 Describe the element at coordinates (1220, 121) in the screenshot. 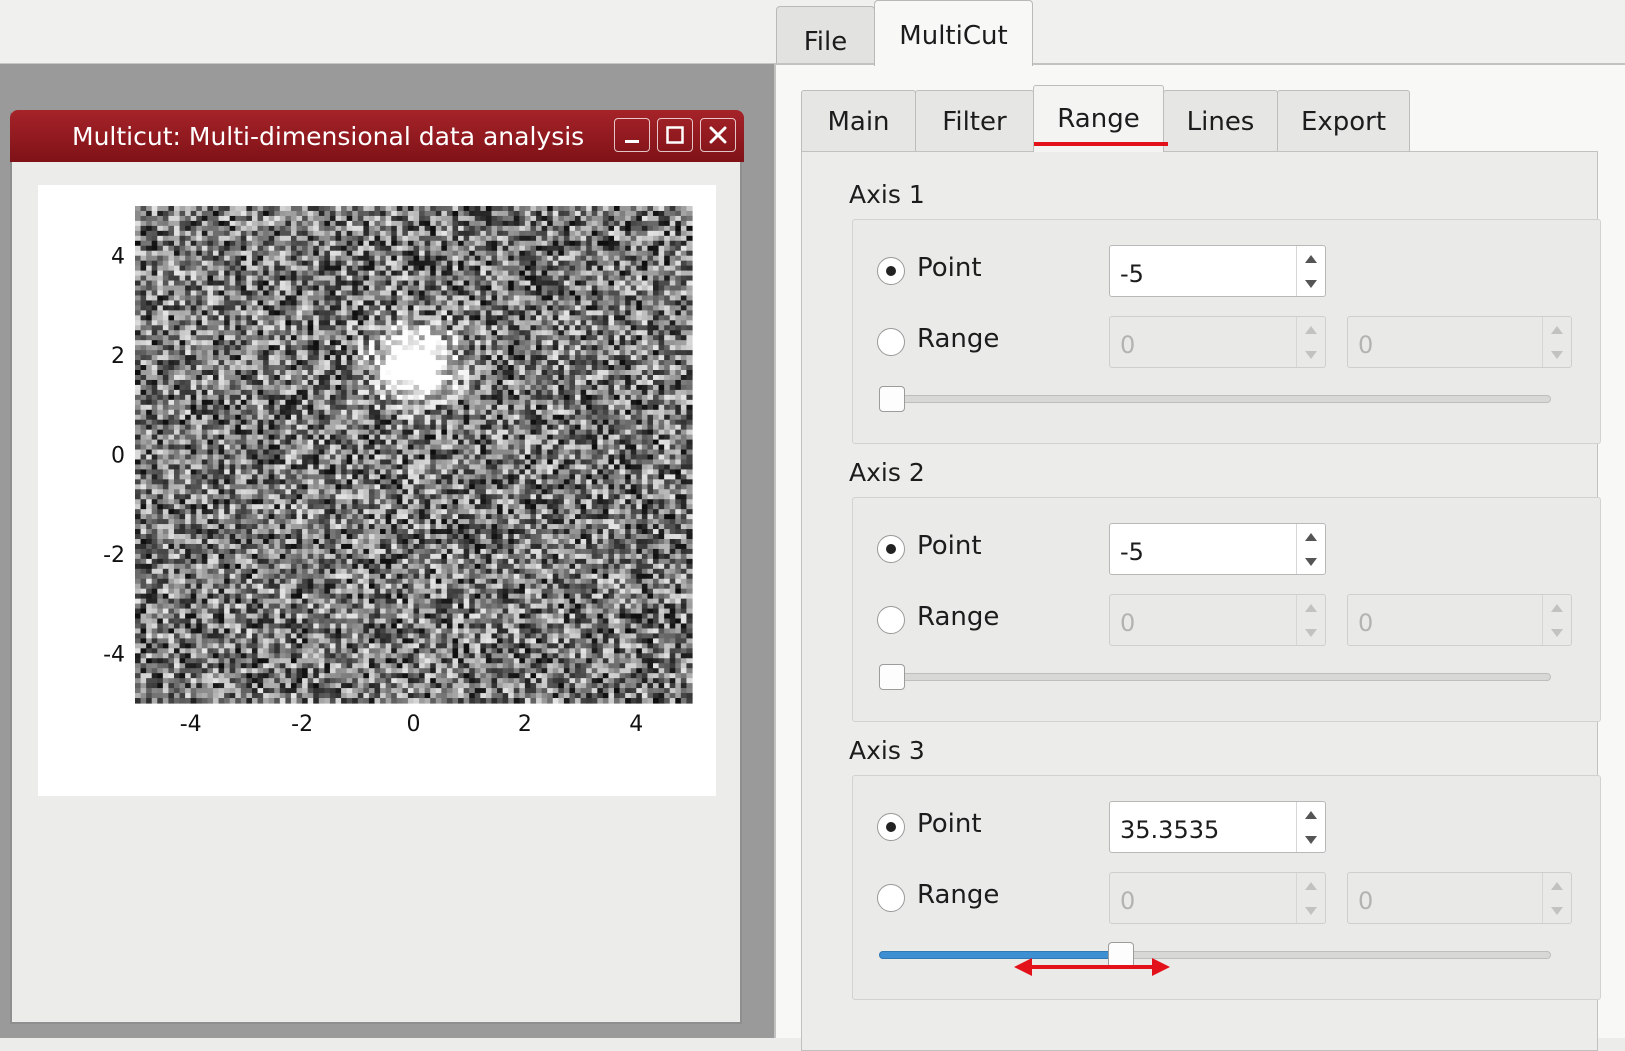

I see `tab-lines: Lines` at that location.